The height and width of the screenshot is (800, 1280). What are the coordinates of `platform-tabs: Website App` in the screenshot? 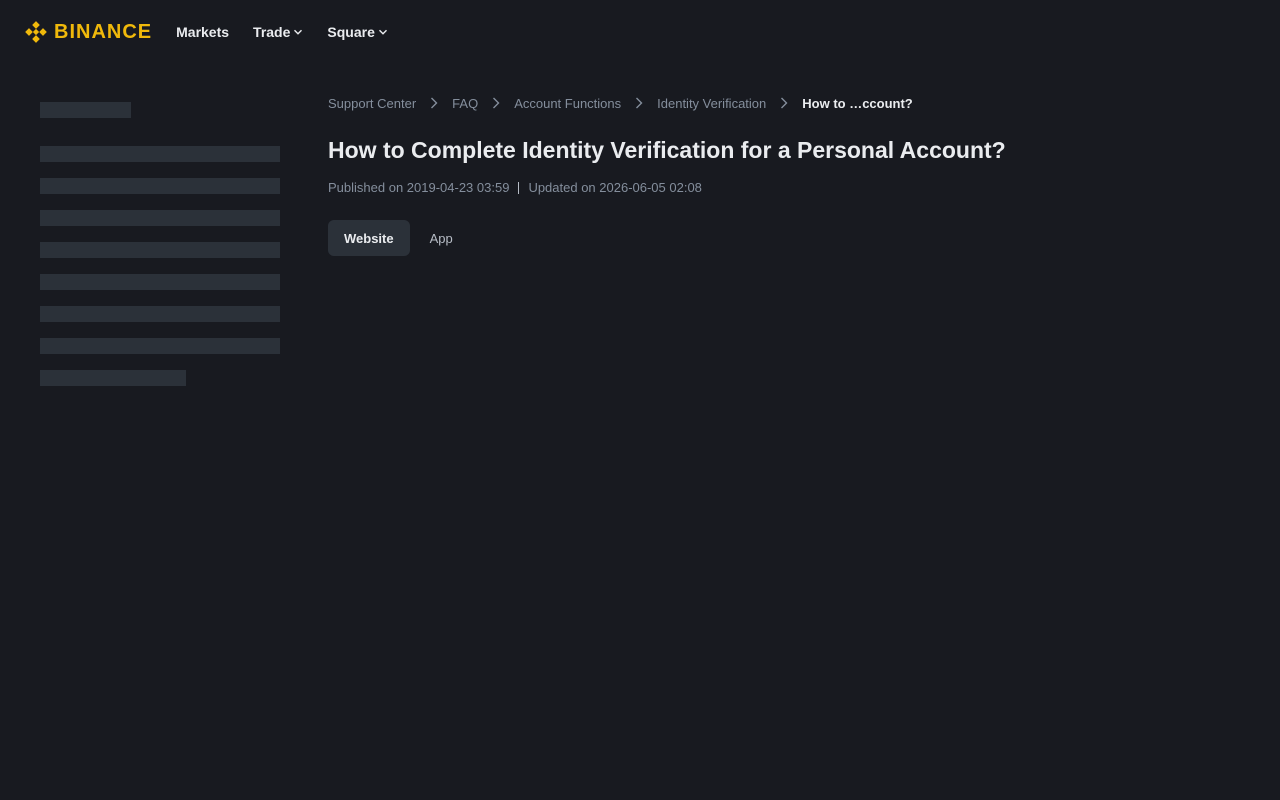 It's located at (778, 238).